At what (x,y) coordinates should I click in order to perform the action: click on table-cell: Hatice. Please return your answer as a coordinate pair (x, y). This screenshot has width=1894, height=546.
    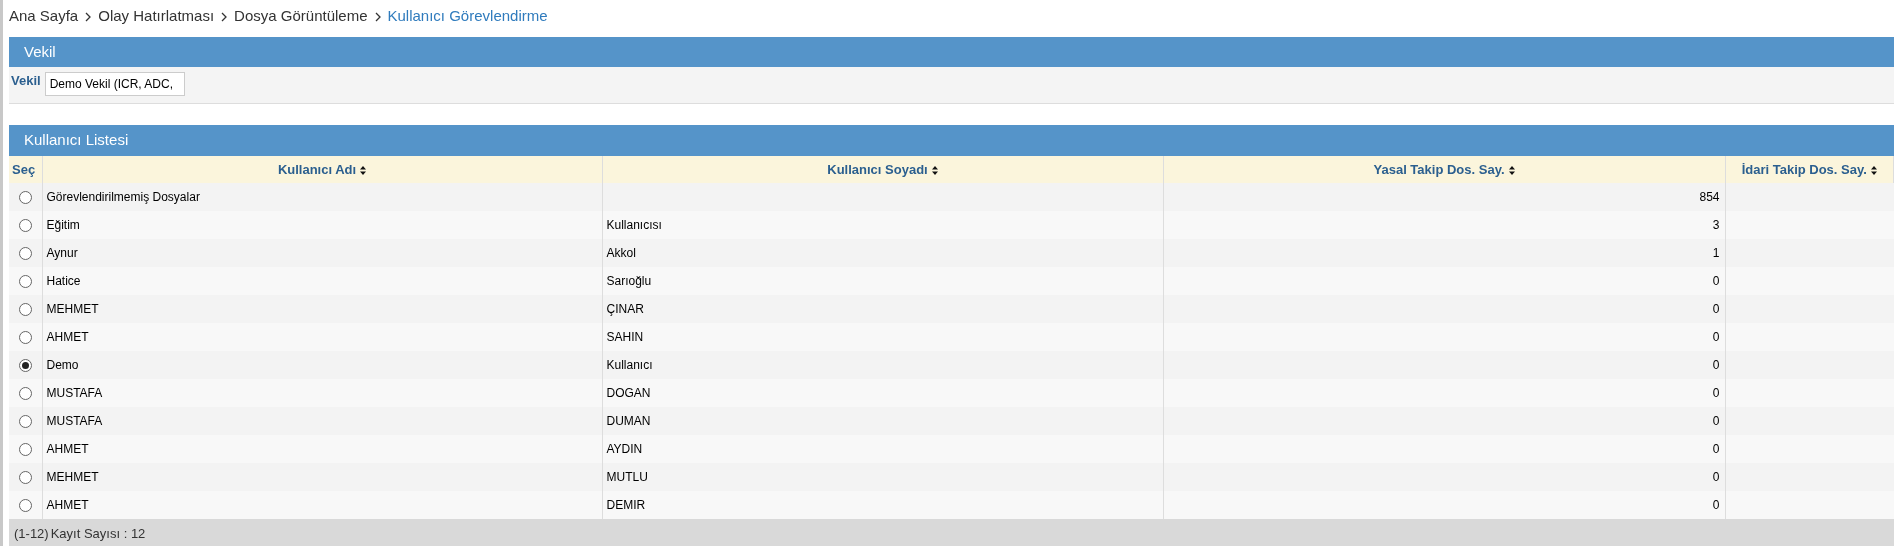
    Looking at the image, I should click on (63, 281).